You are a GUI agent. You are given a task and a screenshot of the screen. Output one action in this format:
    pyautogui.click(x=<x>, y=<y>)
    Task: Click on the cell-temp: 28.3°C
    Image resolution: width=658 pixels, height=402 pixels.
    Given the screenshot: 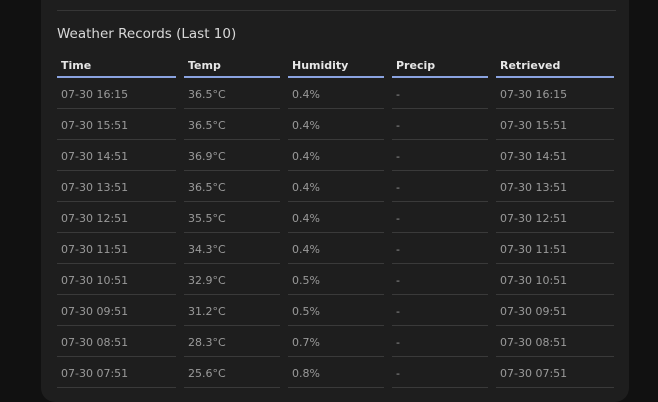 What is the action you would take?
    pyautogui.click(x=236, y=341)
    